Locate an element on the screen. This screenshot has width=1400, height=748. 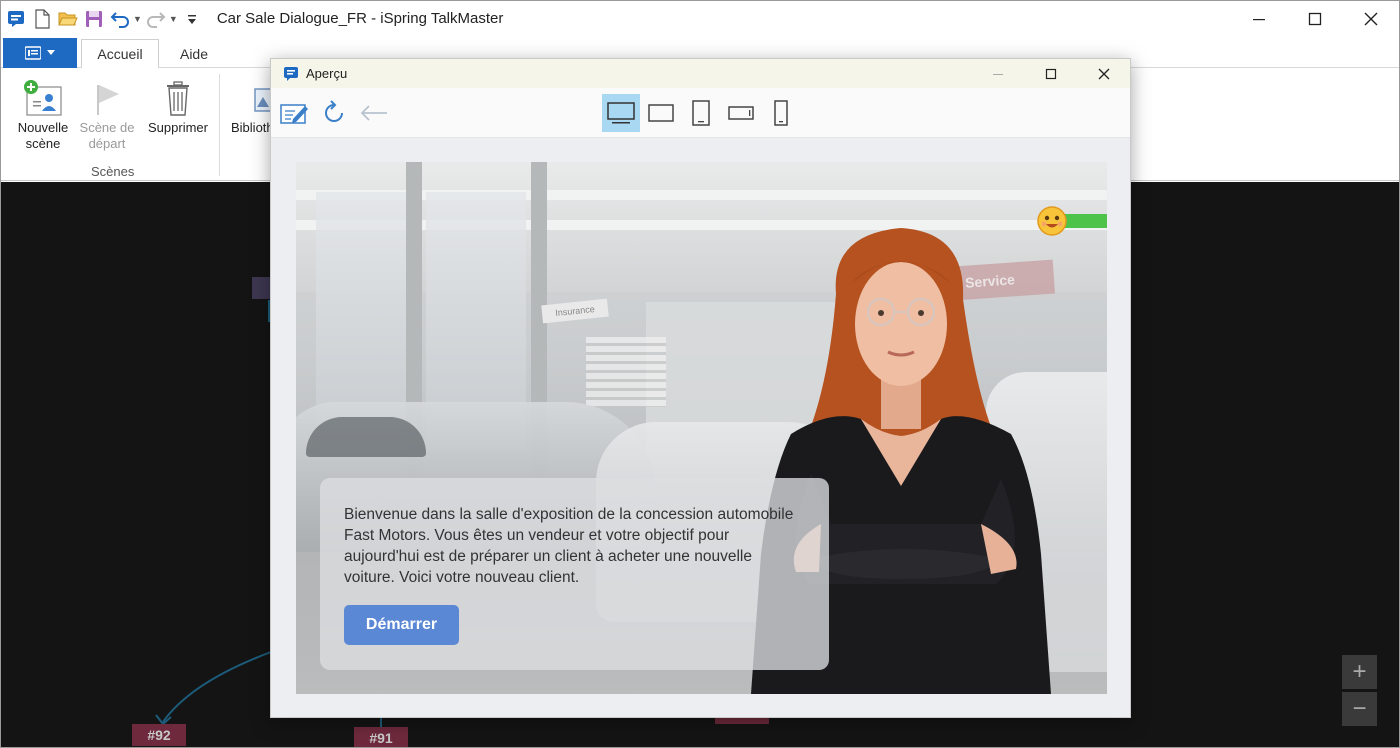
zoom-out-button: − is located at coordinates (1359, 709).